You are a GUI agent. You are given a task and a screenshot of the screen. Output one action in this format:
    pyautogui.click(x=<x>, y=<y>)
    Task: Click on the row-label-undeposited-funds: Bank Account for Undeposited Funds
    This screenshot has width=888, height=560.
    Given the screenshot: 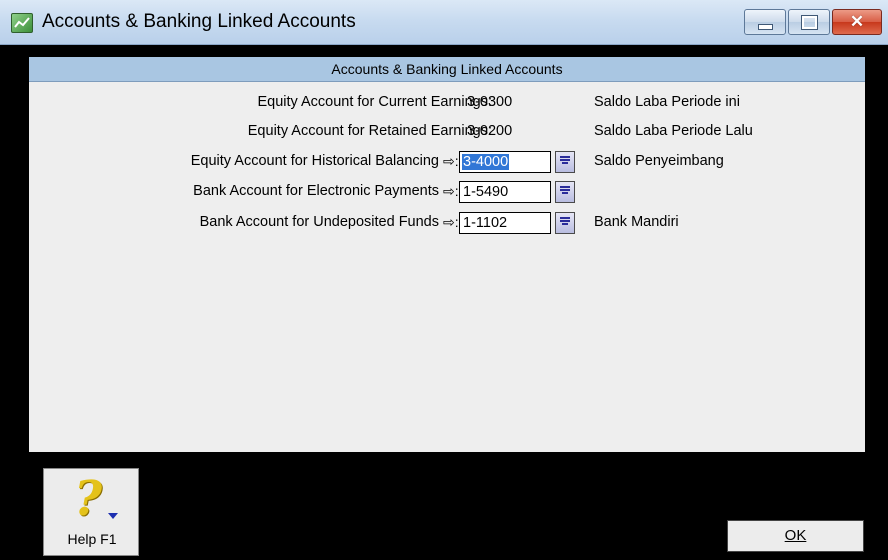 What is the action you would take?
    pyautogui.click(x=319, y=222)
    